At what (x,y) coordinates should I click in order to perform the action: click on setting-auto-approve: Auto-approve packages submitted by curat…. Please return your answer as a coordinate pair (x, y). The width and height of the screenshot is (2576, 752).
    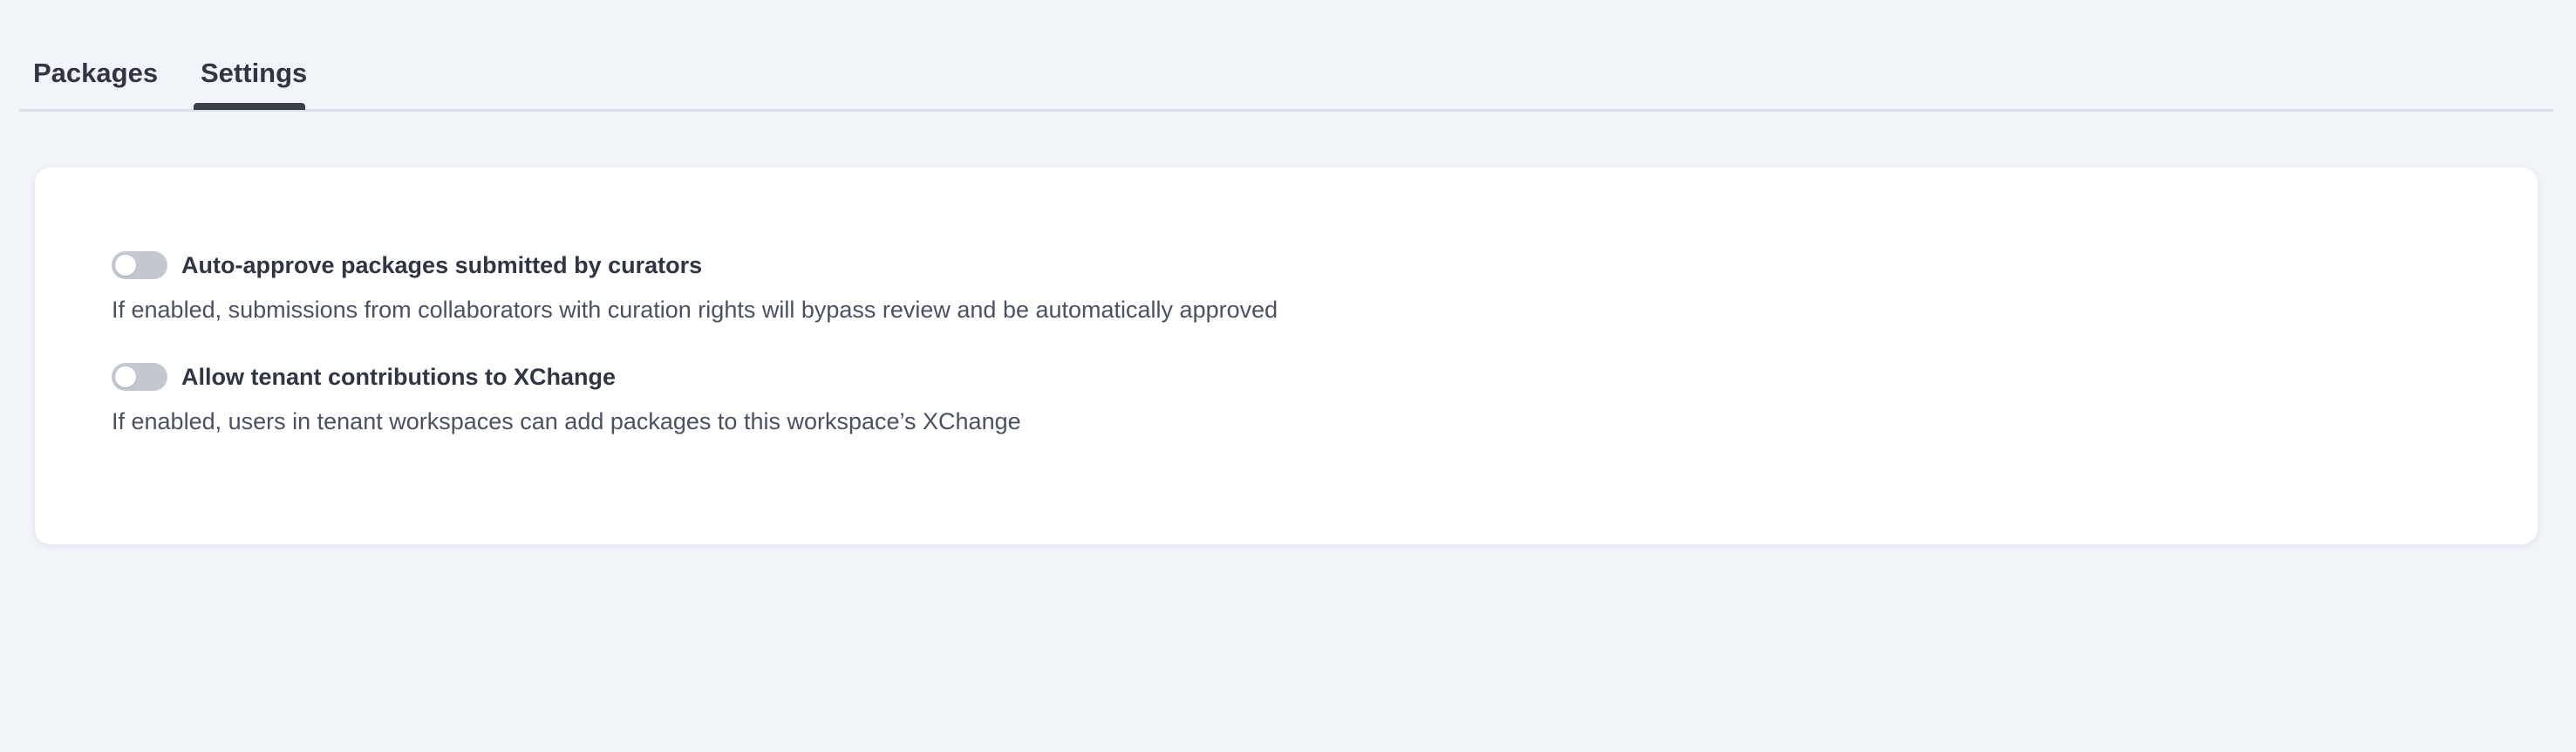
    Looking at the image, I should click on (695, 286).